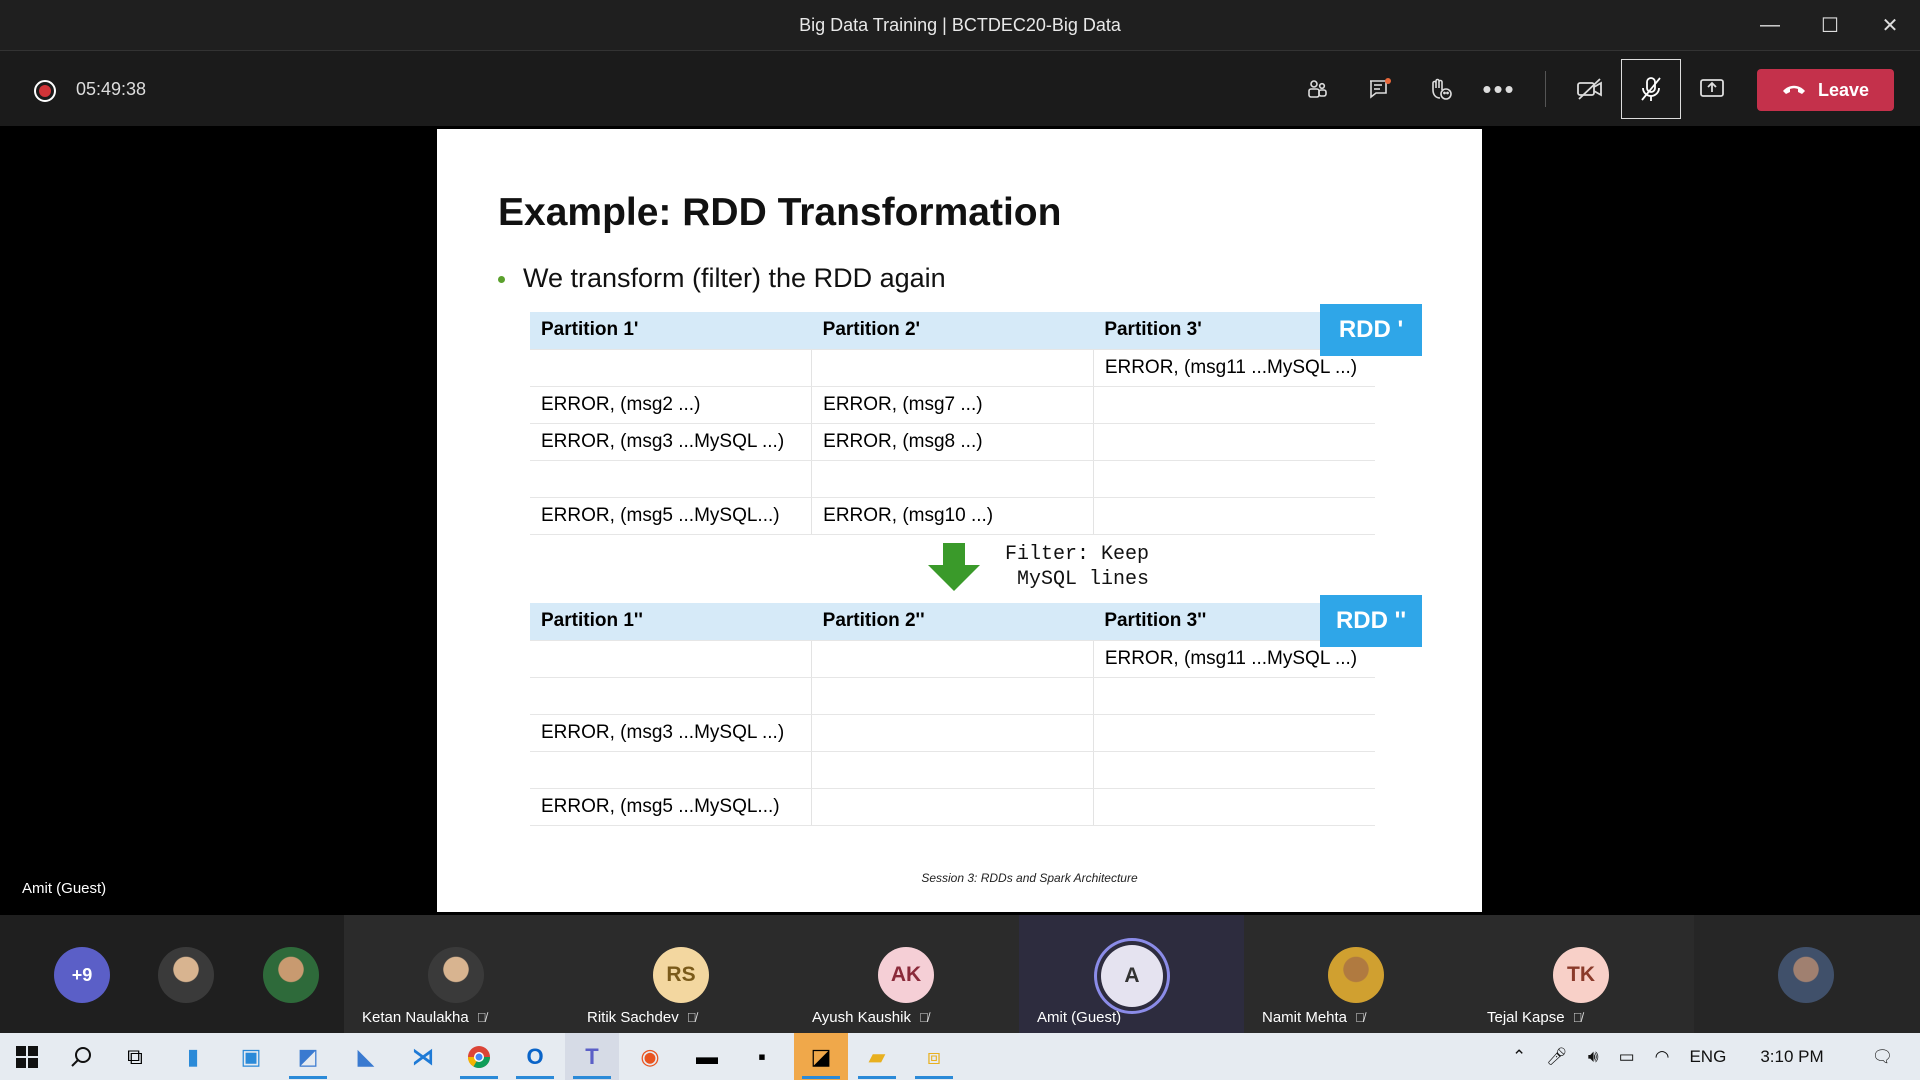  Describe the element at coordinates (1317, 89) in the screenshot. I see `participants-button` at that location.